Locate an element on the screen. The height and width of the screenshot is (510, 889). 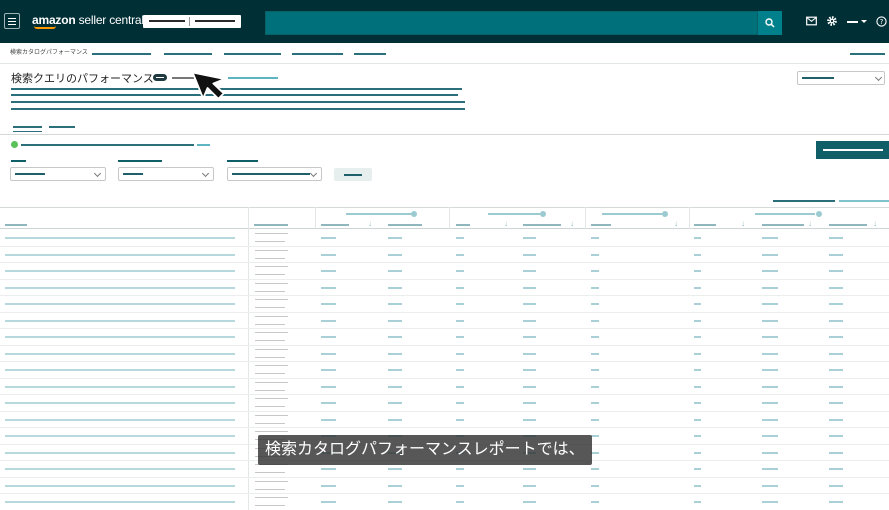
breadcrumb: 検索カタログパフォーマンス is located at coordinates (49, 53).